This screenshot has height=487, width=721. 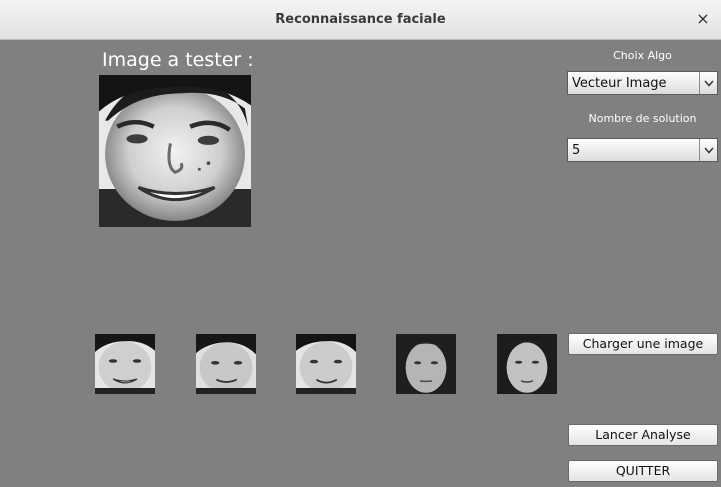 I want to click on solution-count-value: 5, so click(x=576, y=150).